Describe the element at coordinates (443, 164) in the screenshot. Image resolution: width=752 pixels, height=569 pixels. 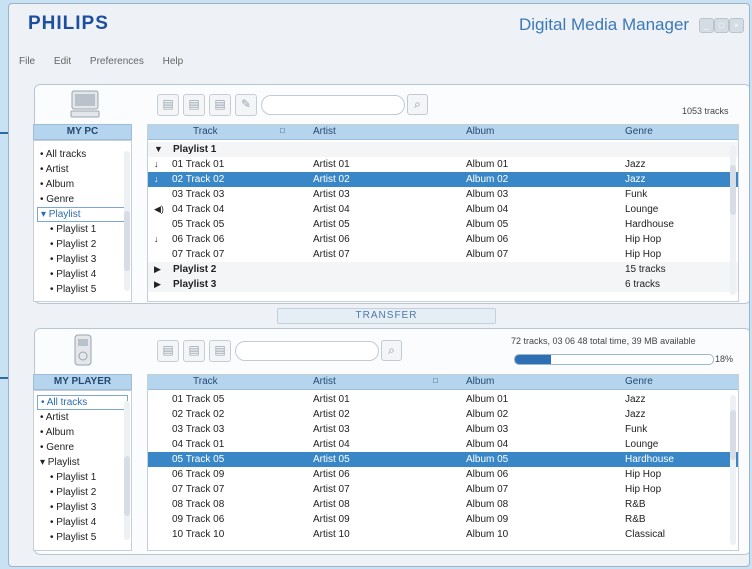
I see `table-row: ↓ 01 Track 01 Artist 01 Album 01 Jazz` at that location.